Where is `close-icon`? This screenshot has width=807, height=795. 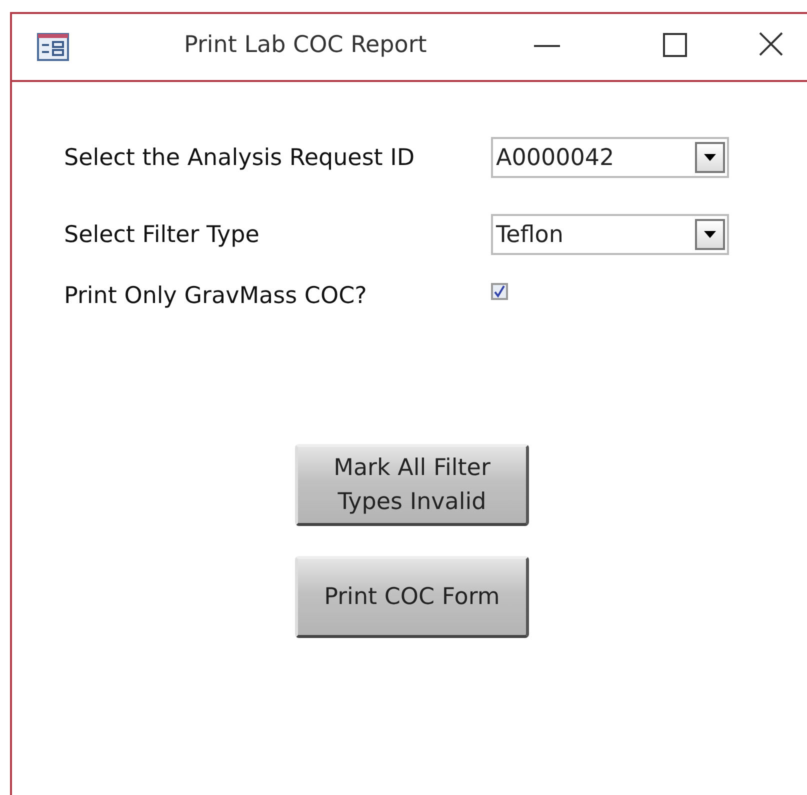
close-icon is located at coordinates (771, 44).